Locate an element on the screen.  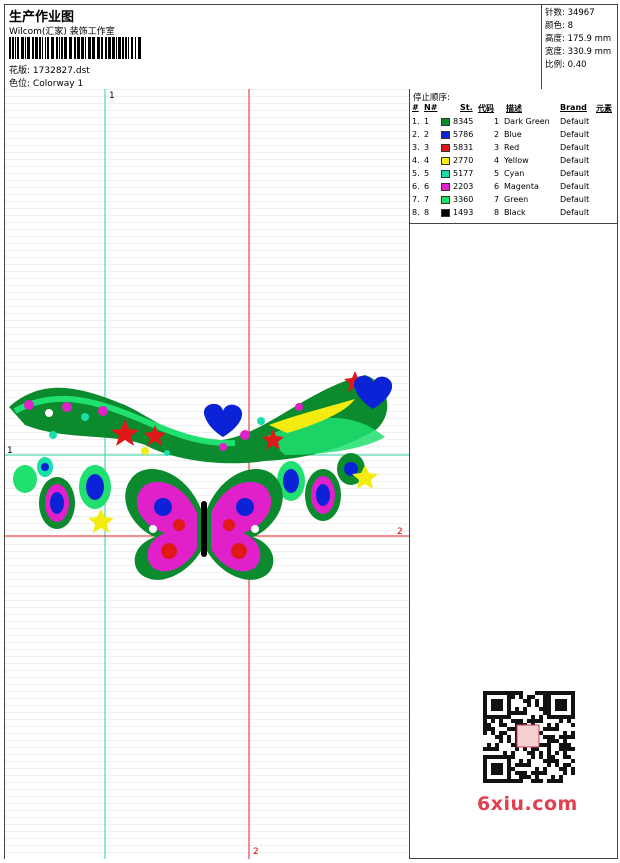
row-stitches: 5786 is located at coordinates (463, 134).